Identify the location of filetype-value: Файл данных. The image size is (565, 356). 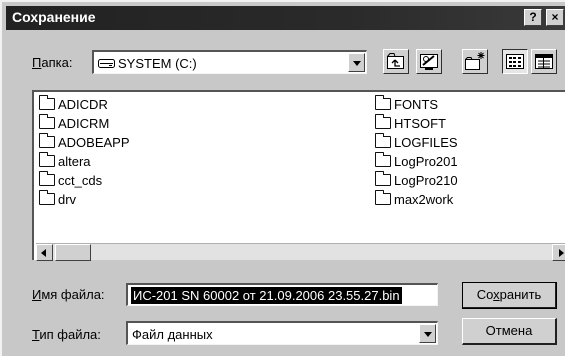
(172, 334).